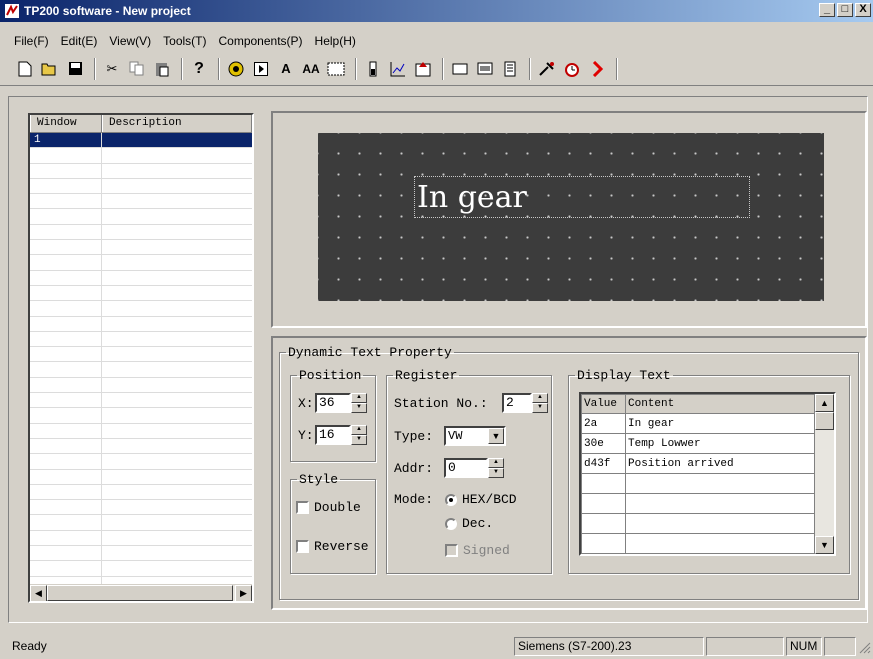 This screenshot has width=873, height=659. What do you see at coordinates (373, 69) in the screenshot?
I see `bar-icon` at bounding box center [373, 69].